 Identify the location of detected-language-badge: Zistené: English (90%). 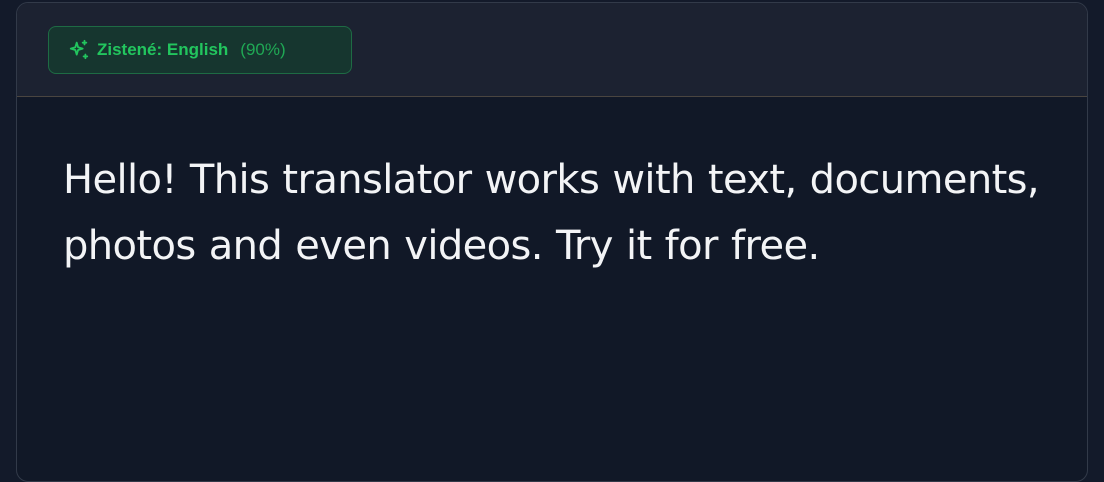
(200, 50).